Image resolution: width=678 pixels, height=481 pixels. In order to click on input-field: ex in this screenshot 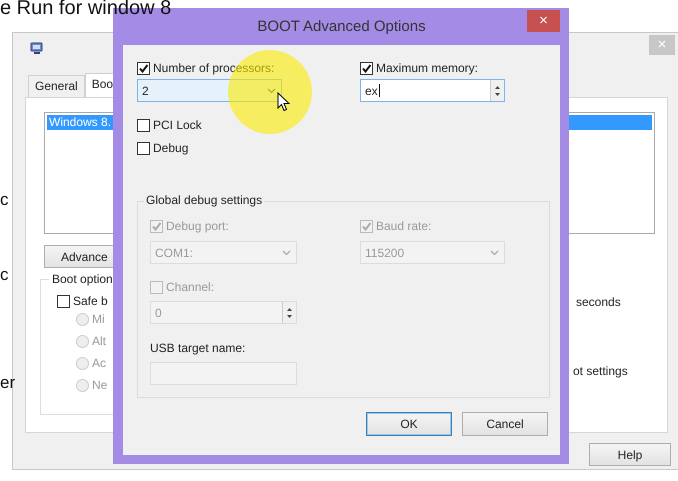, I will do `click(432, 90)`.